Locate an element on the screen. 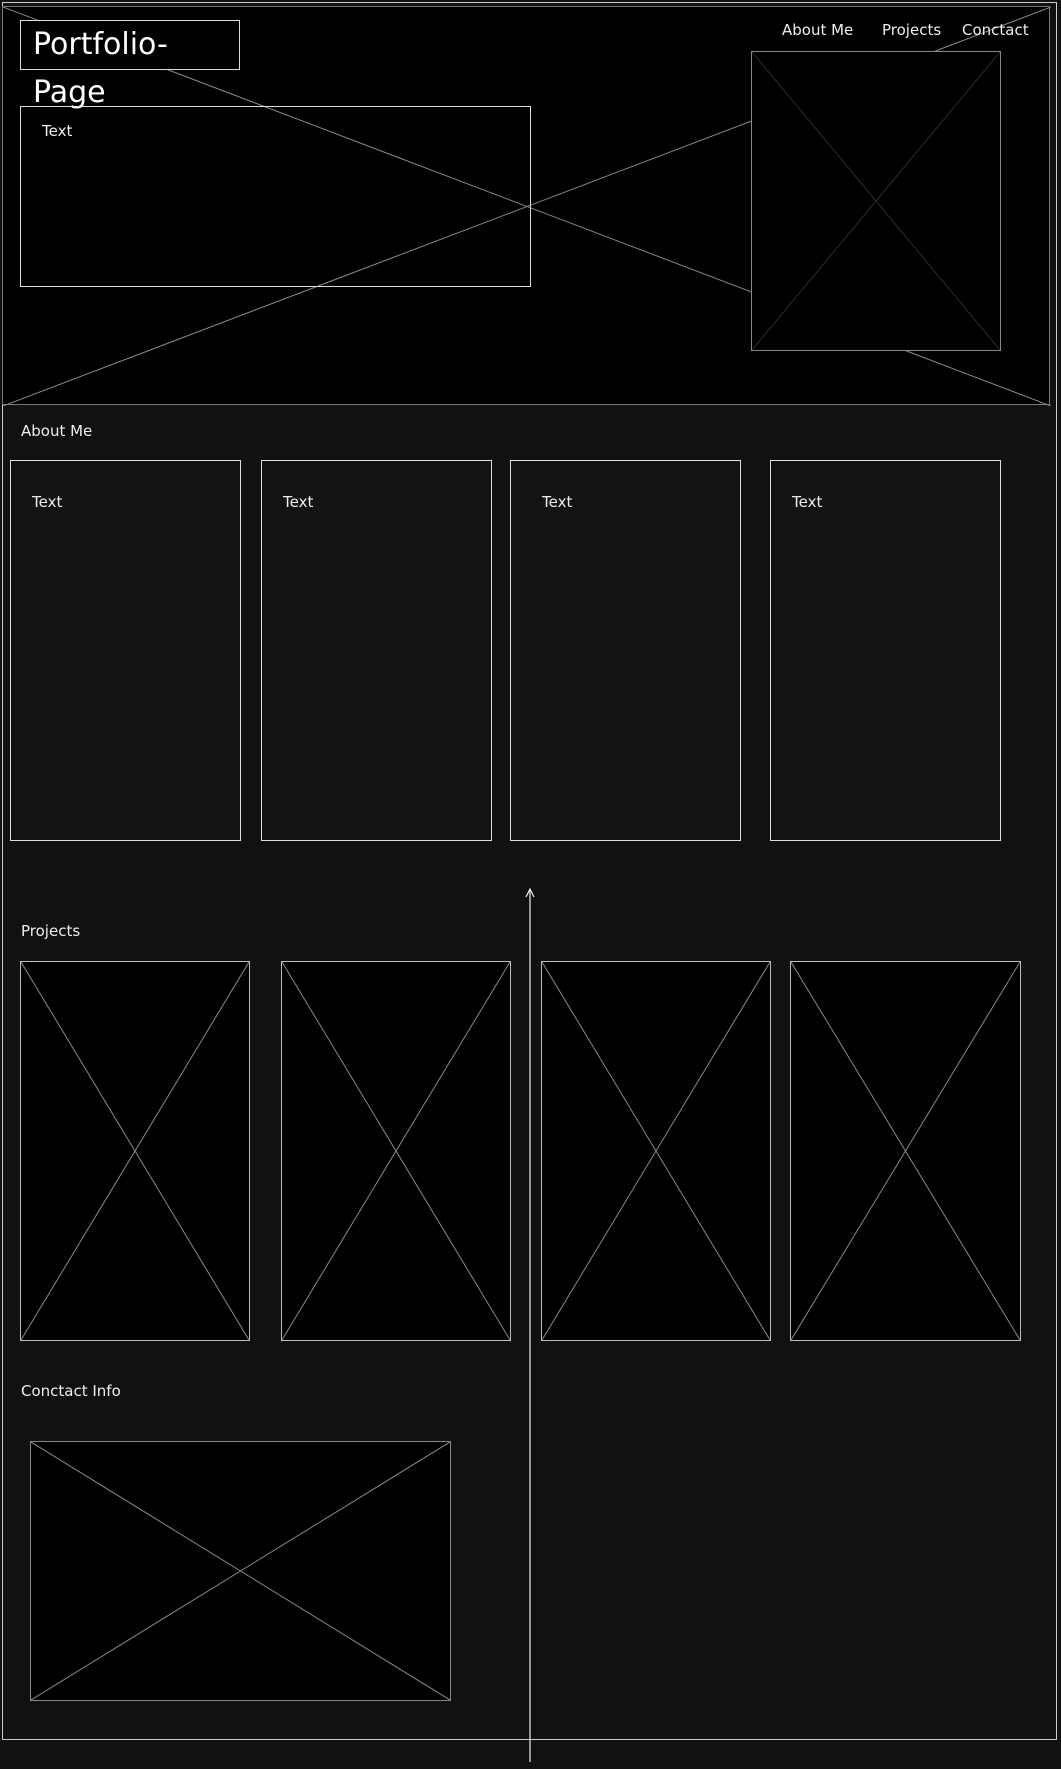 This screenshot has width=1061, height=1769. nav-contact: Conctact is located at coordinates (995, 30).